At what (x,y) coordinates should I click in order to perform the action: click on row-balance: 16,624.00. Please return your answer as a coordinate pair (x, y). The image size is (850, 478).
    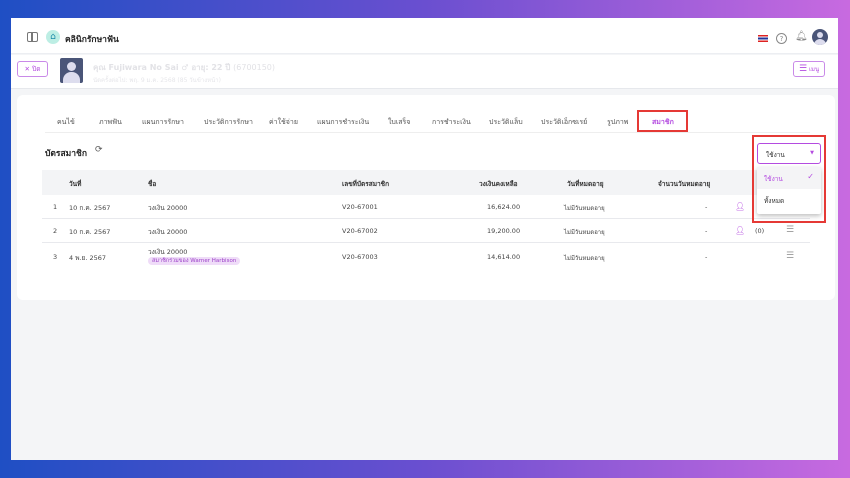
    Looking at the image, I should click on (504, 207).